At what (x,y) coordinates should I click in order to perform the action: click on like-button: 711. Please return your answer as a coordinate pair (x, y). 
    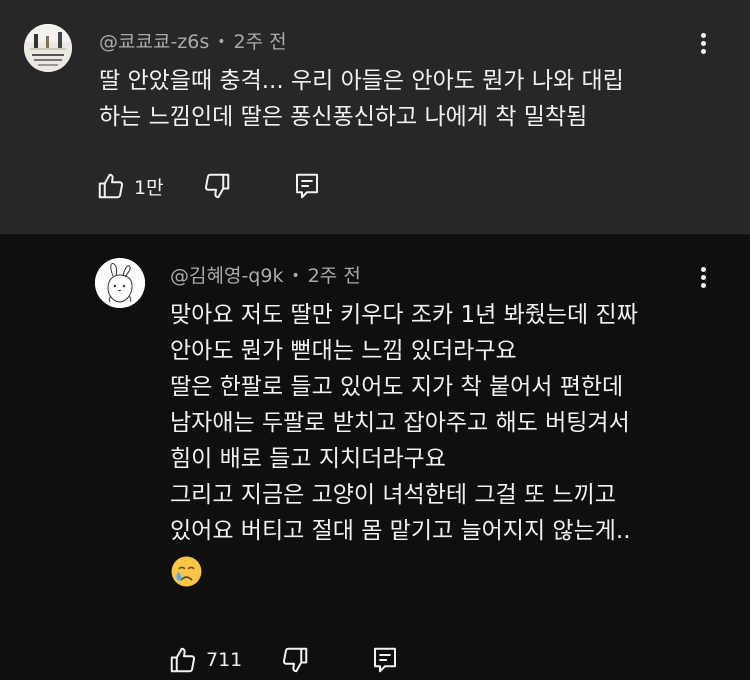
    Looking at the image, I should click on (205, 660).